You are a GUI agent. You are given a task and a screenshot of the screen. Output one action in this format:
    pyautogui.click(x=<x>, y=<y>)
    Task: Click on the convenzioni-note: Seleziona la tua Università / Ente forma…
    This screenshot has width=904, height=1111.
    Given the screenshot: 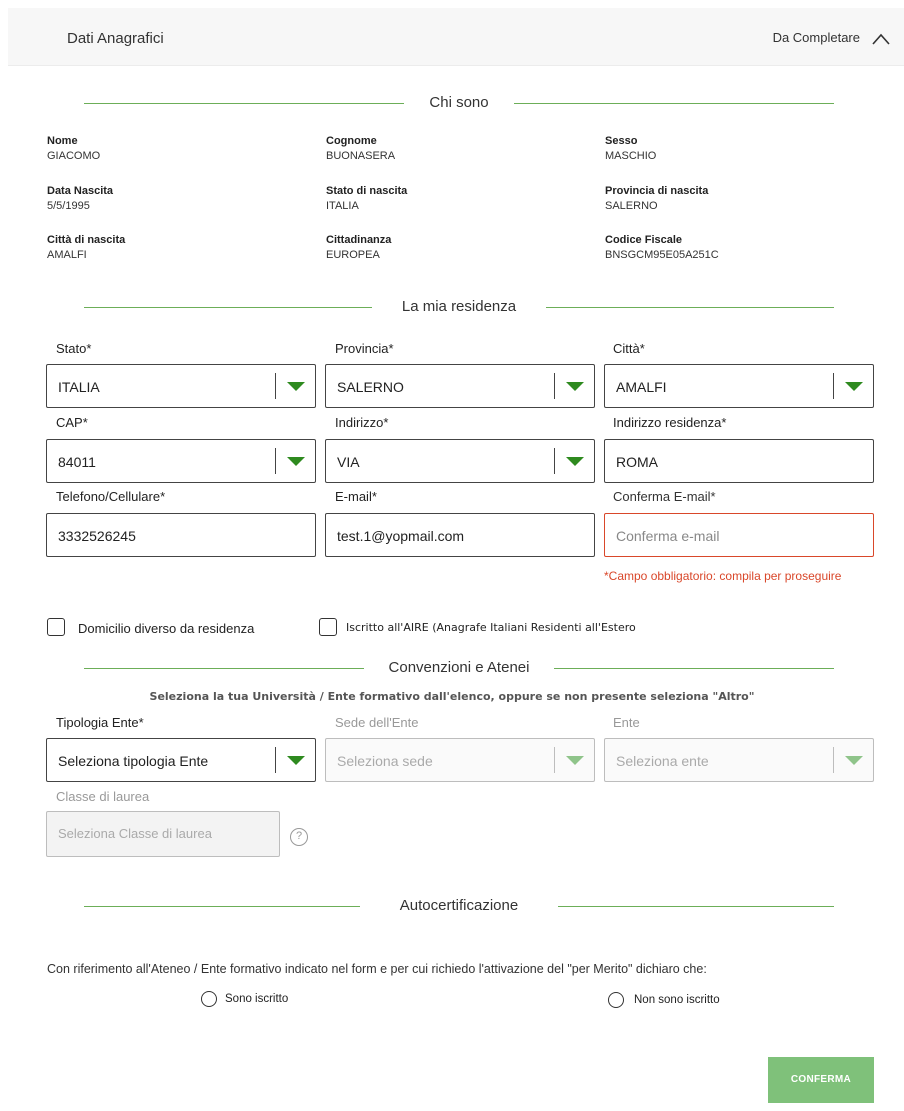 What is the action you would take?
    pyautogui.click(x=452, y=696)
    